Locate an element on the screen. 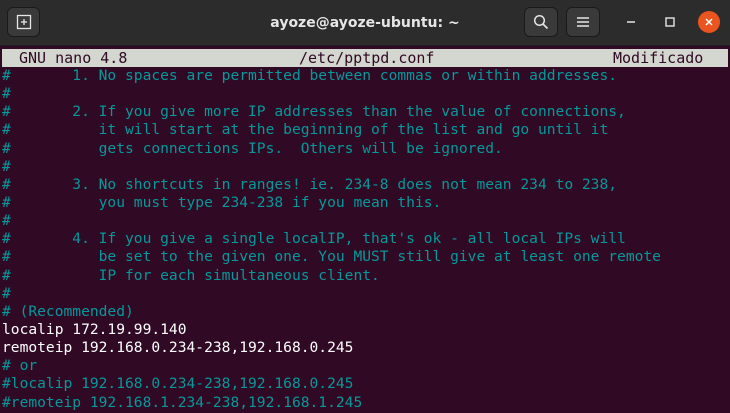 The image size is (730, 413). minimize-button is located at coordinates (631, 22).